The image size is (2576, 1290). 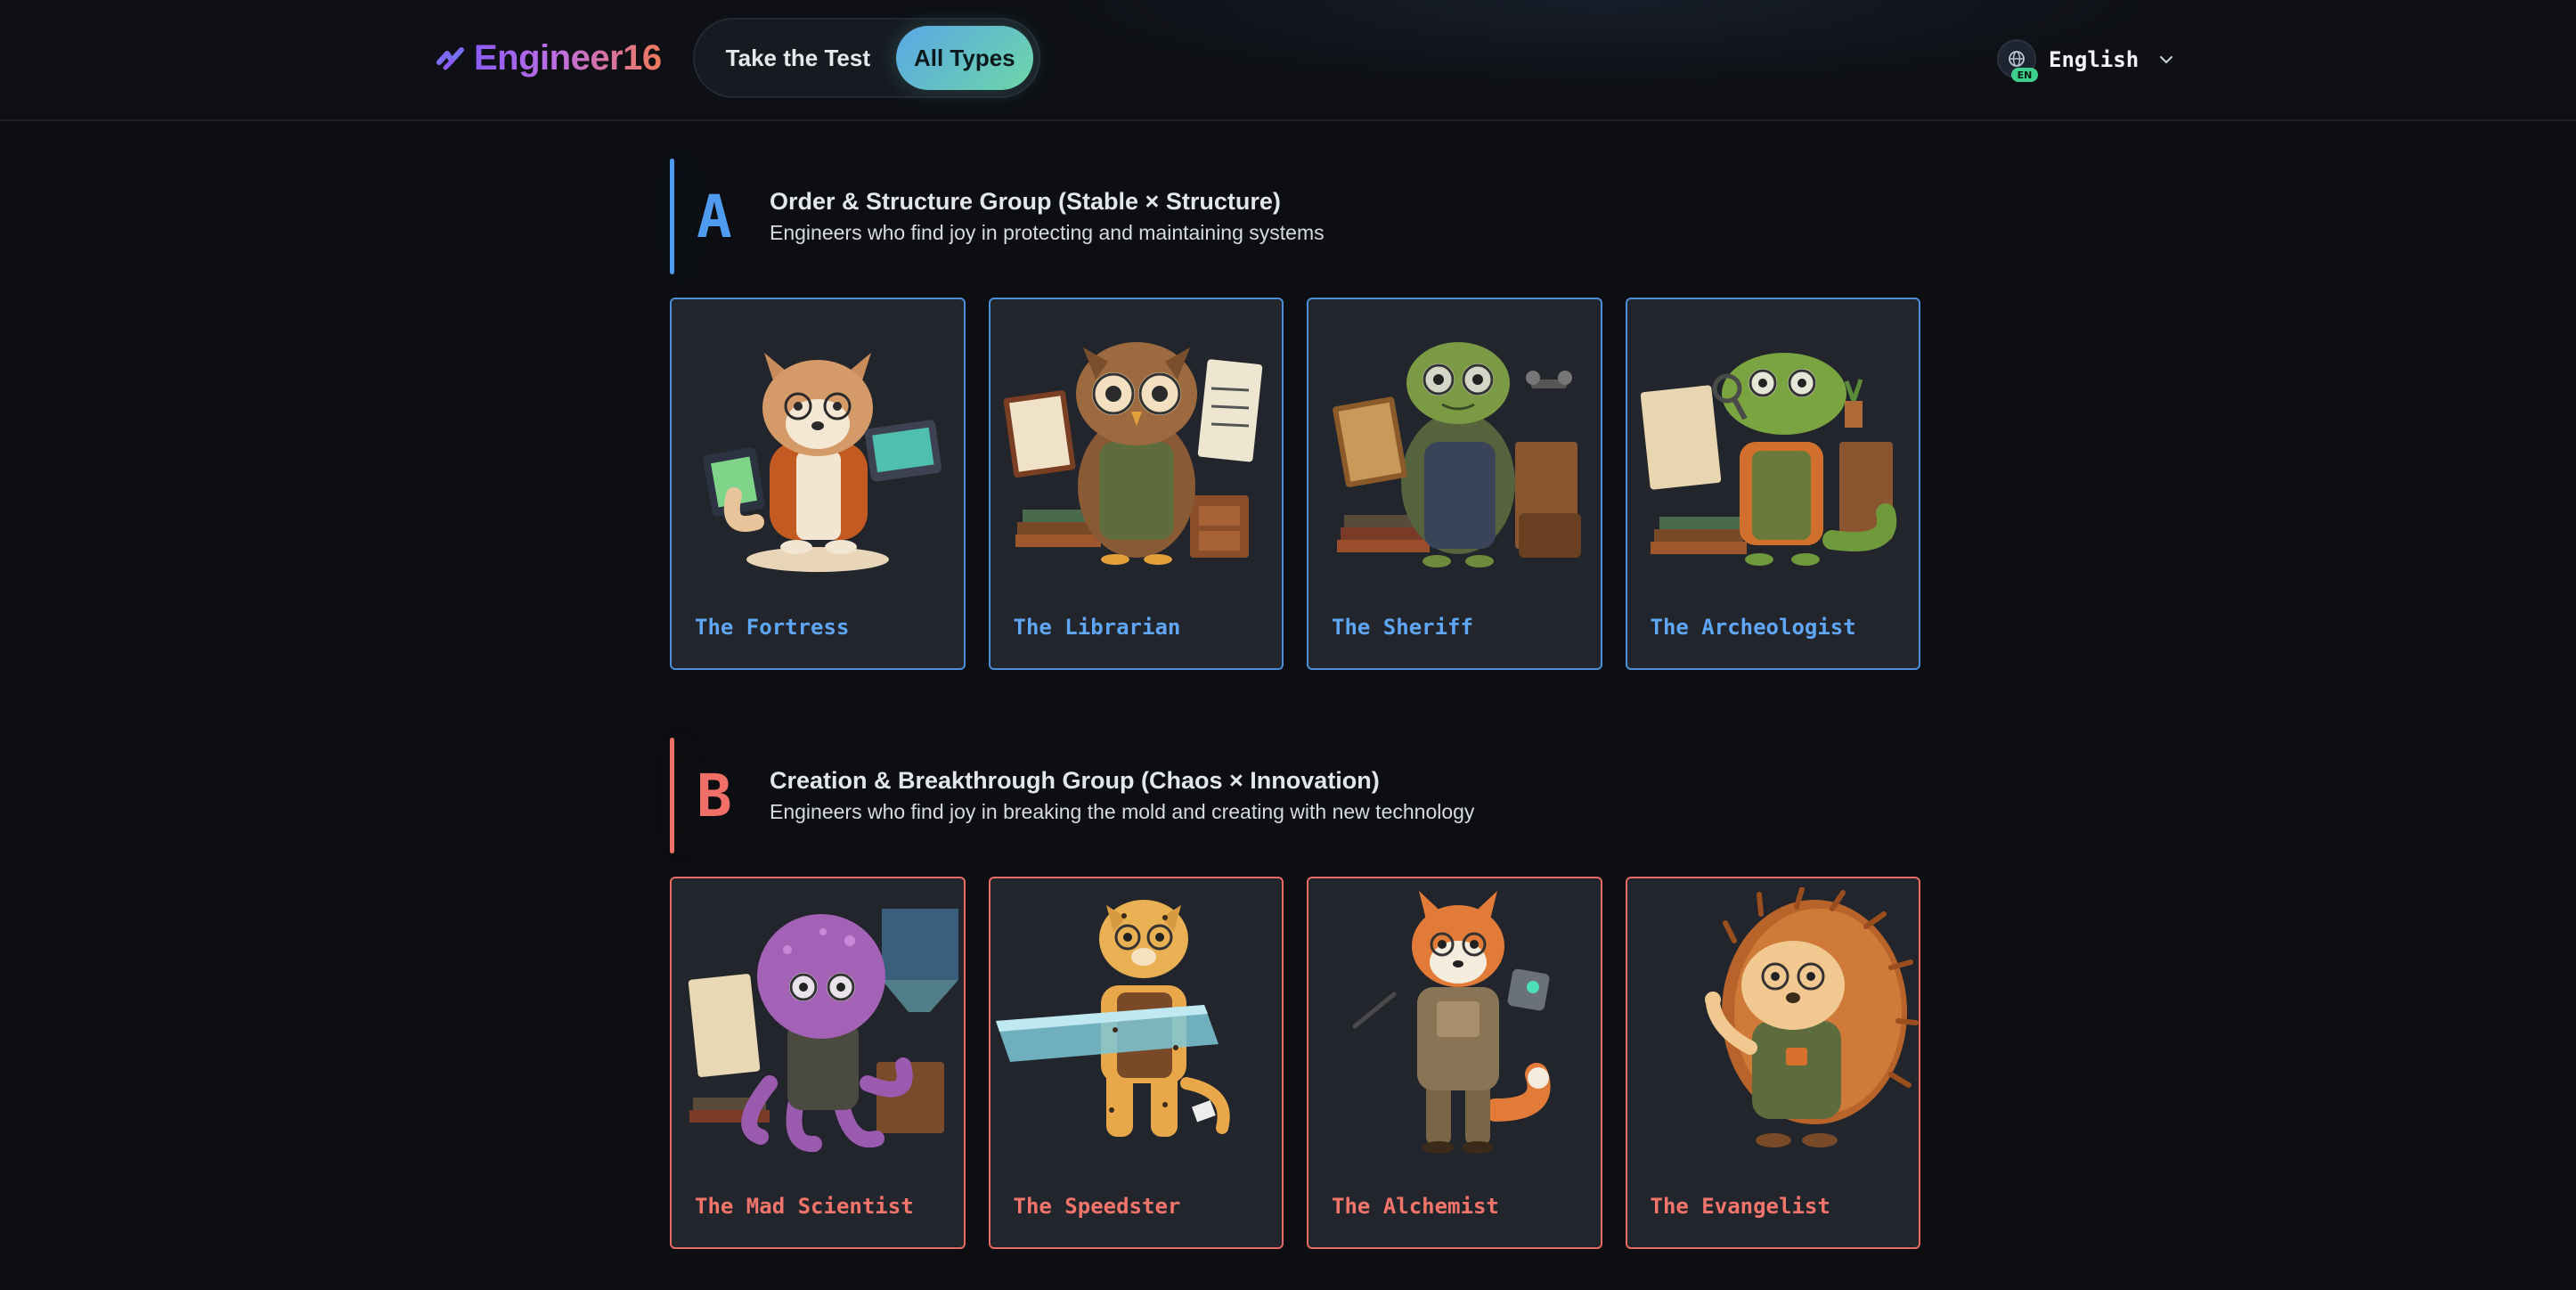 I want to click on take-the-test-button: Take the Test, so click(x=798, y=58).